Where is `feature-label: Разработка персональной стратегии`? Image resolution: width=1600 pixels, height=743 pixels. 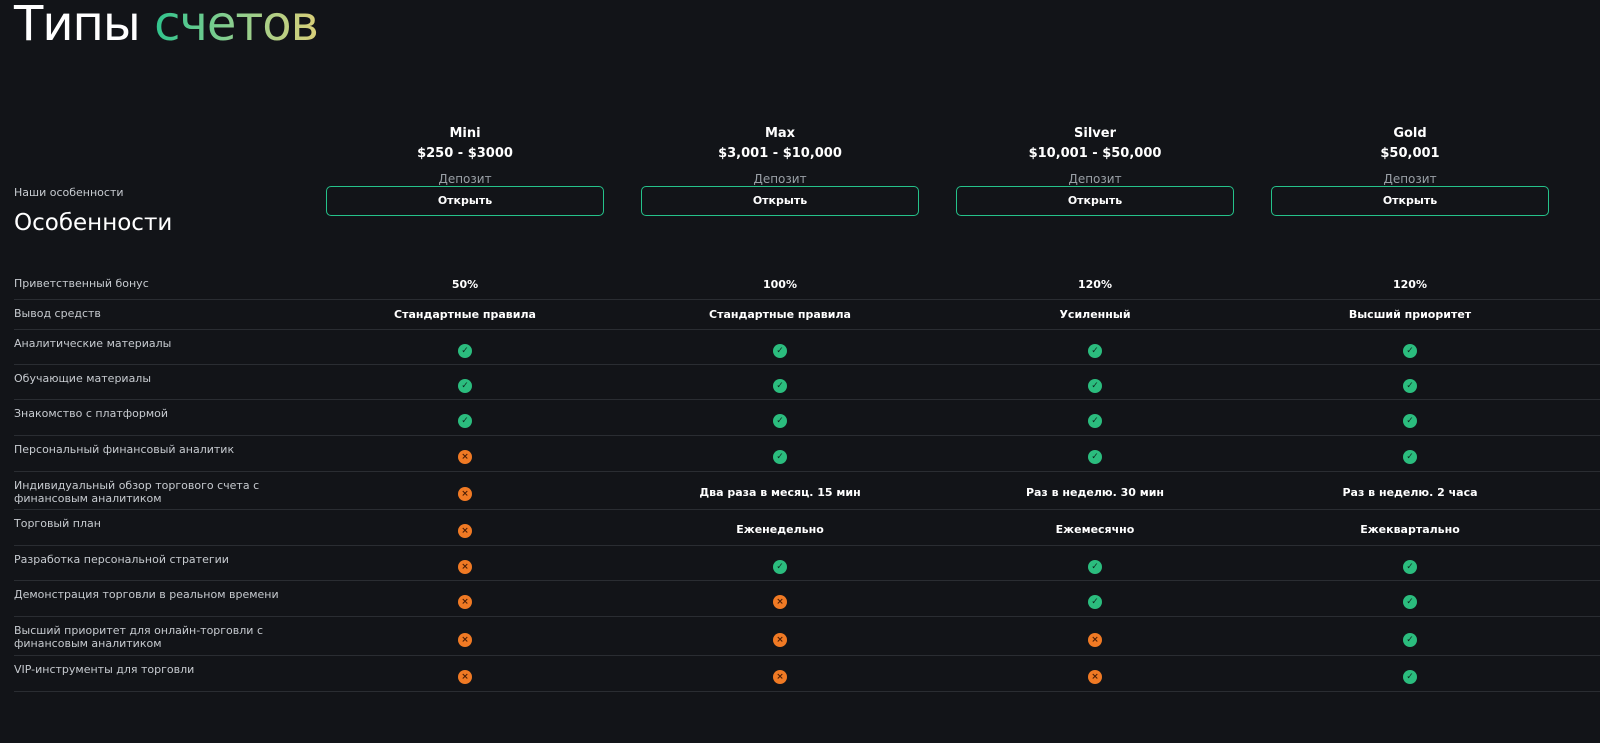 feature-label: Разработка персональной стратегии is located at coordinates (121, 559).